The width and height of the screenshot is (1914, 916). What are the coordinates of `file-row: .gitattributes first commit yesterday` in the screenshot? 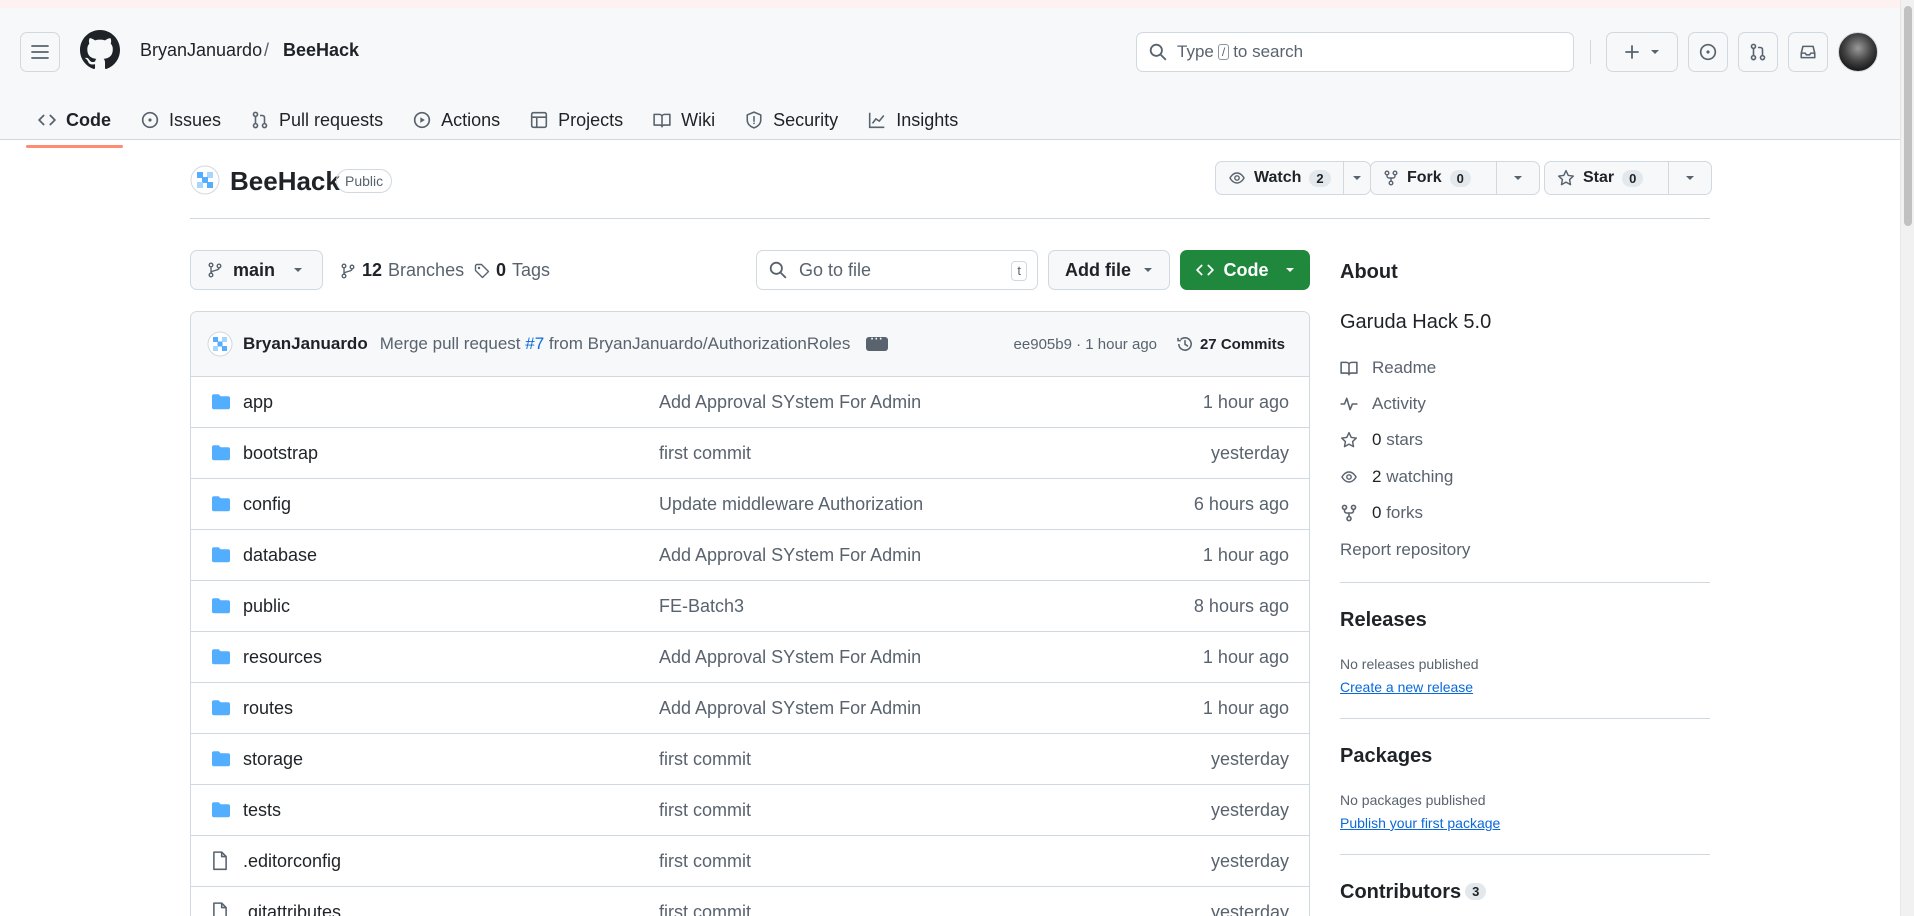 It's located at (750, 901).